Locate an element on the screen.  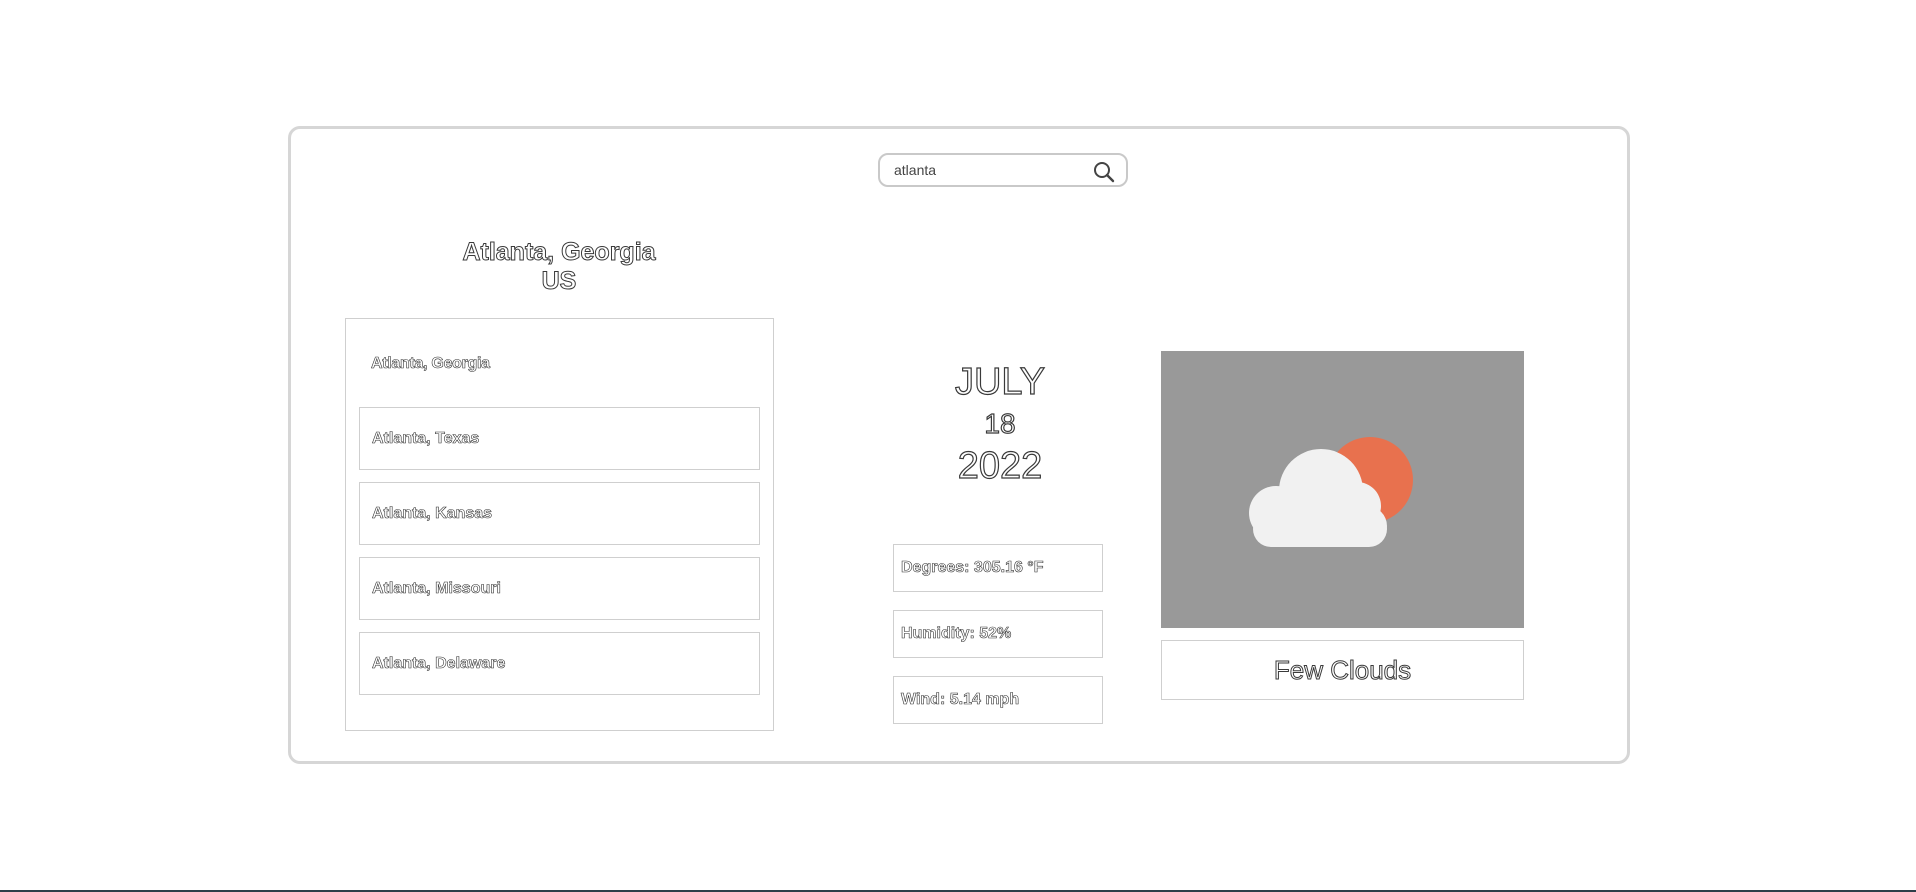
search-bar is located at coordinates (1003, 170).